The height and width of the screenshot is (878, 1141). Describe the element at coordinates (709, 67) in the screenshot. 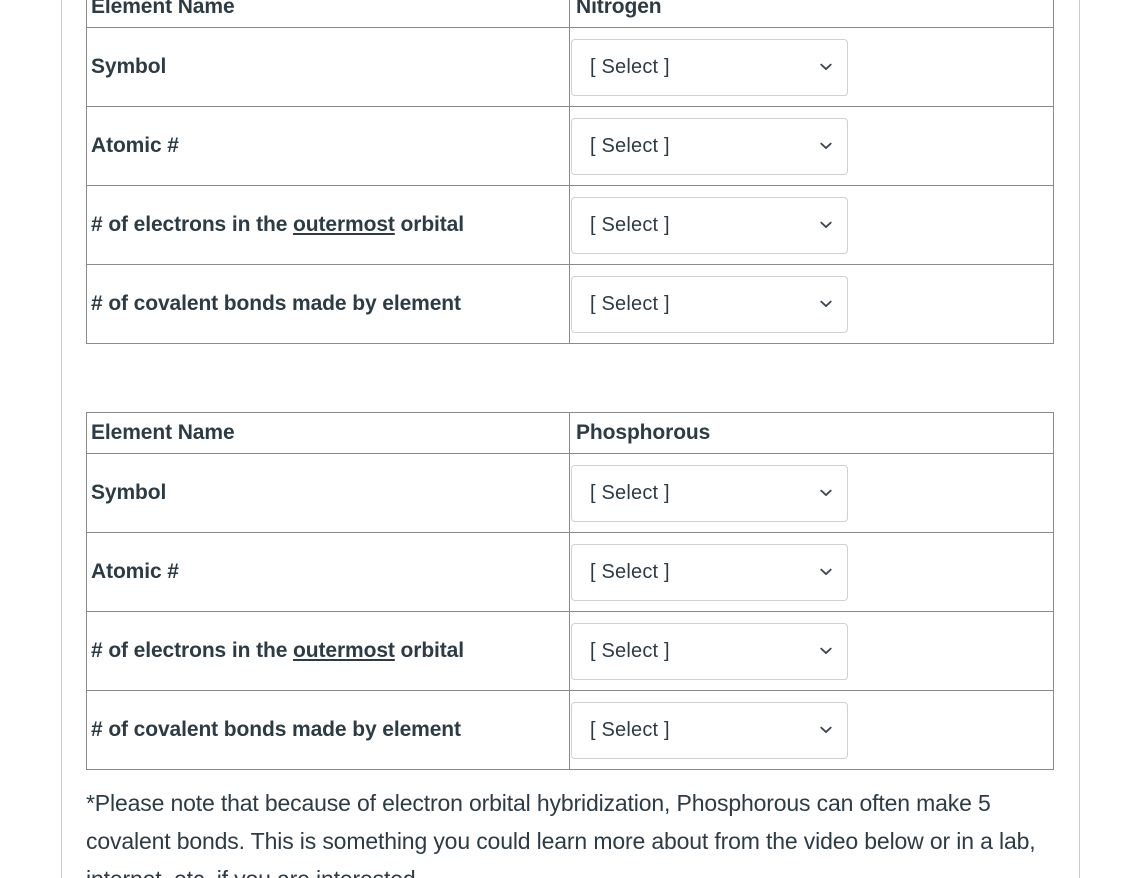

I see `answer-select-0-0: [ Select ]` at that location.